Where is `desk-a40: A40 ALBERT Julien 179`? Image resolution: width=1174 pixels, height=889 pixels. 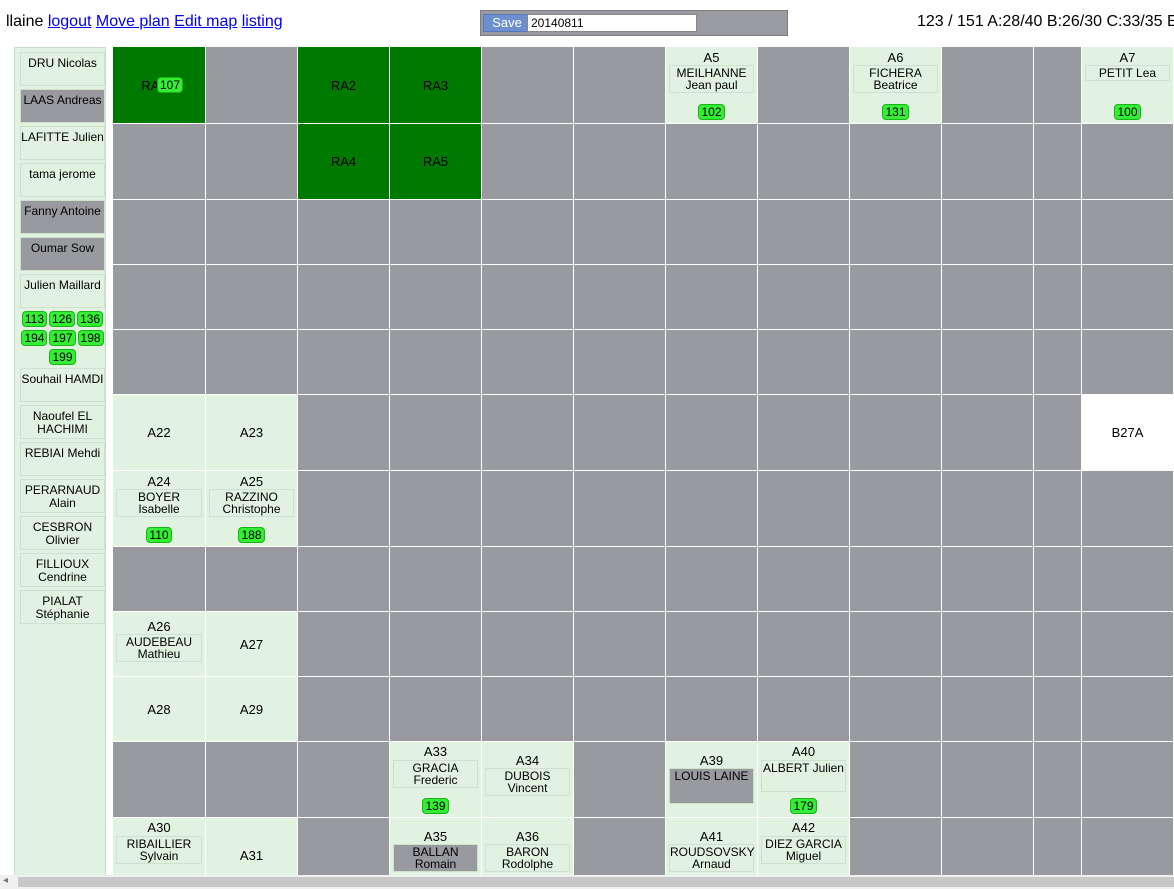 desk-a40: A40 ALBERT Julien 179 is located at coordinates (804, 780).